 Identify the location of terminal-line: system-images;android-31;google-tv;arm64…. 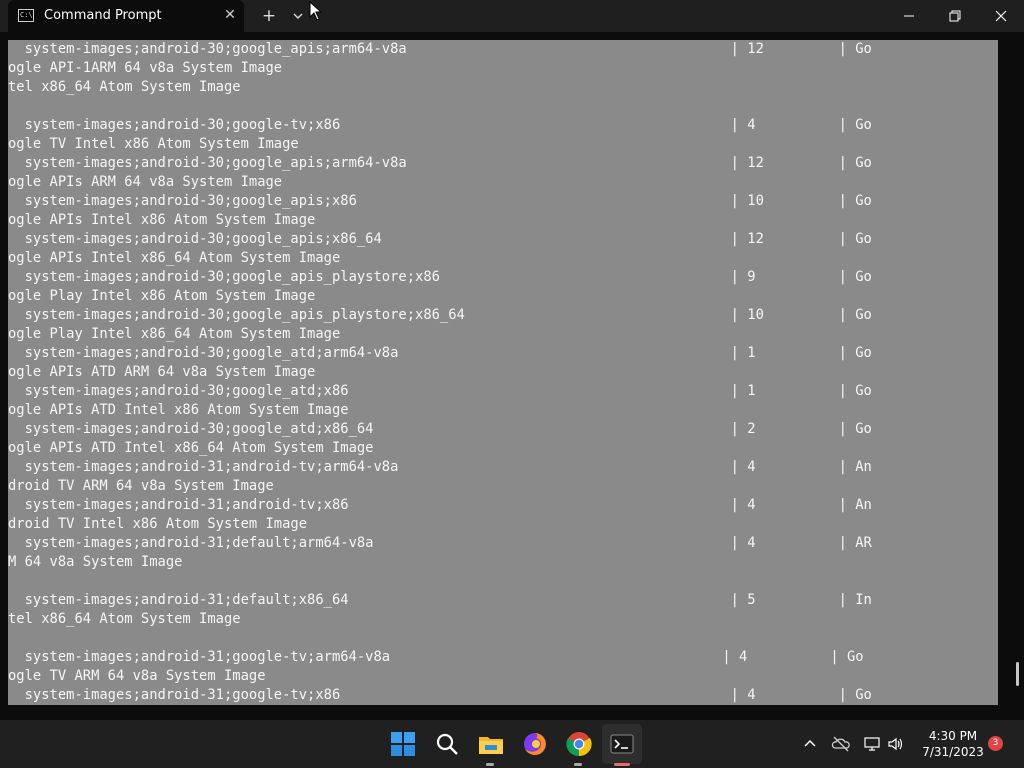
(436, 657).